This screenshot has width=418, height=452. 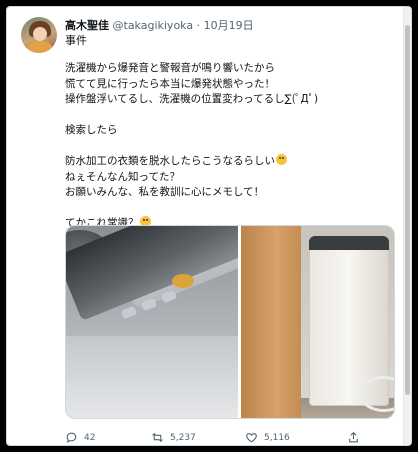 What do you see at coordinates (183, 437) in the screenshot?
I see `retweet-count: 5,237` at bounding box center [183, 437].